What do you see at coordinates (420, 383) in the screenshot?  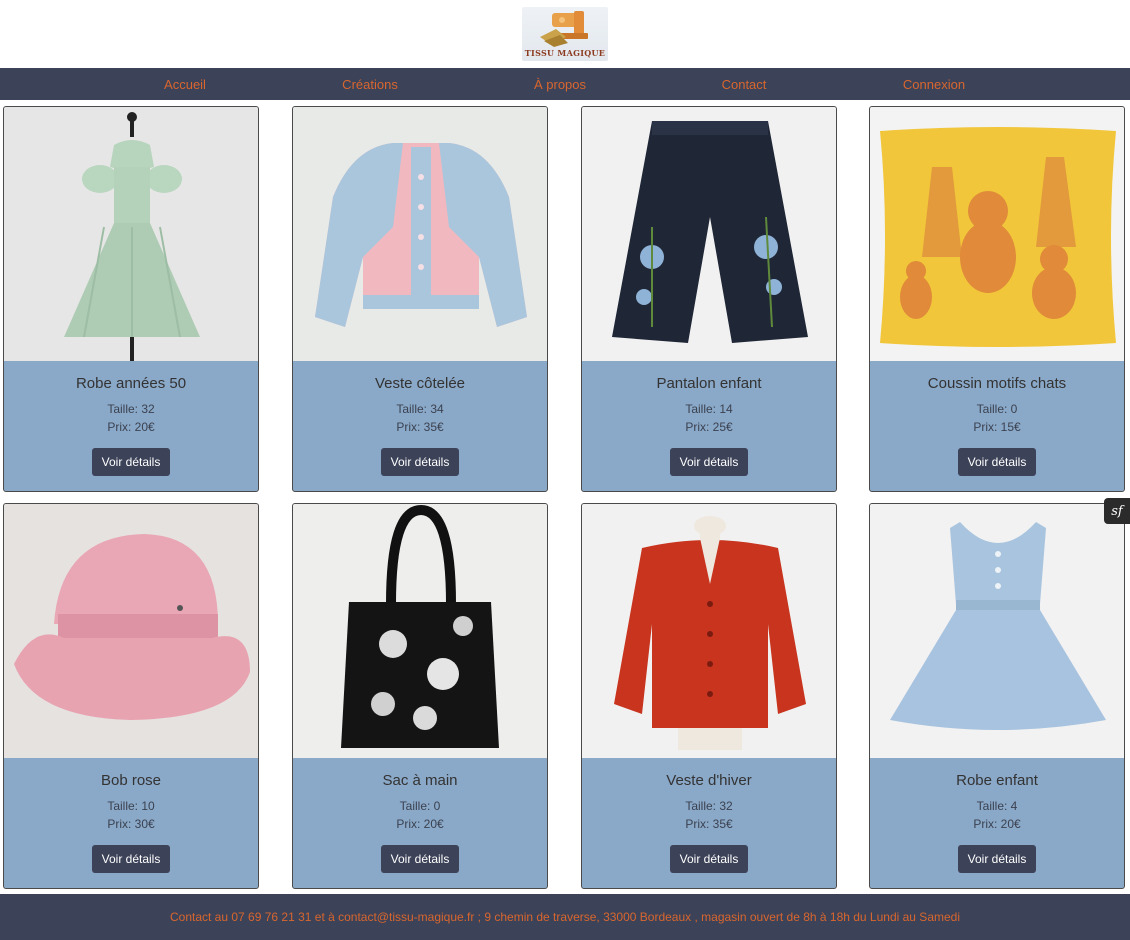 I see `product-title: Veste côtelée` at bounding box center [420, 383].